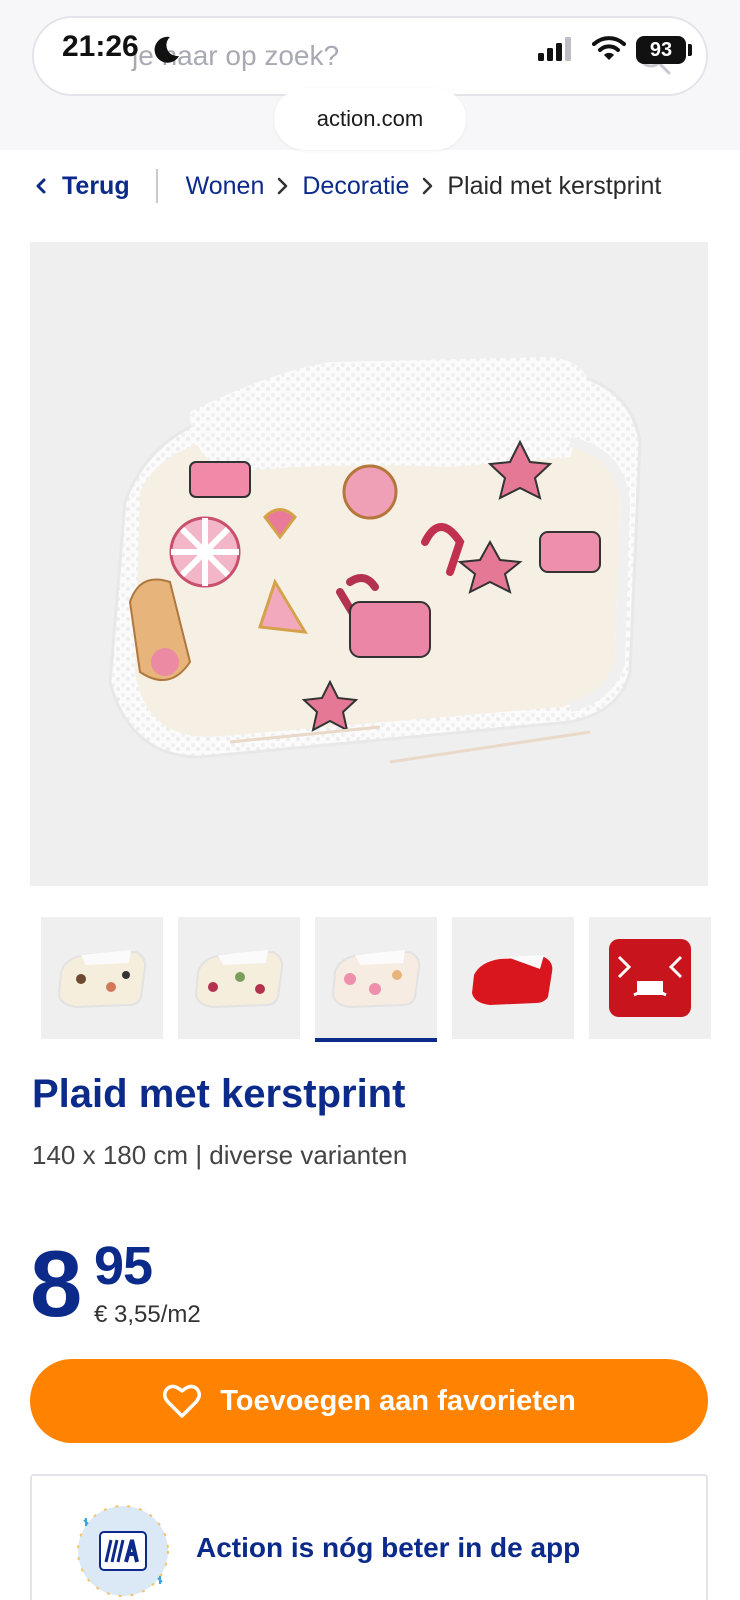 The height and width of the screenshot is (1600, 740). I want to click on battery-tip, so click(690, 50).